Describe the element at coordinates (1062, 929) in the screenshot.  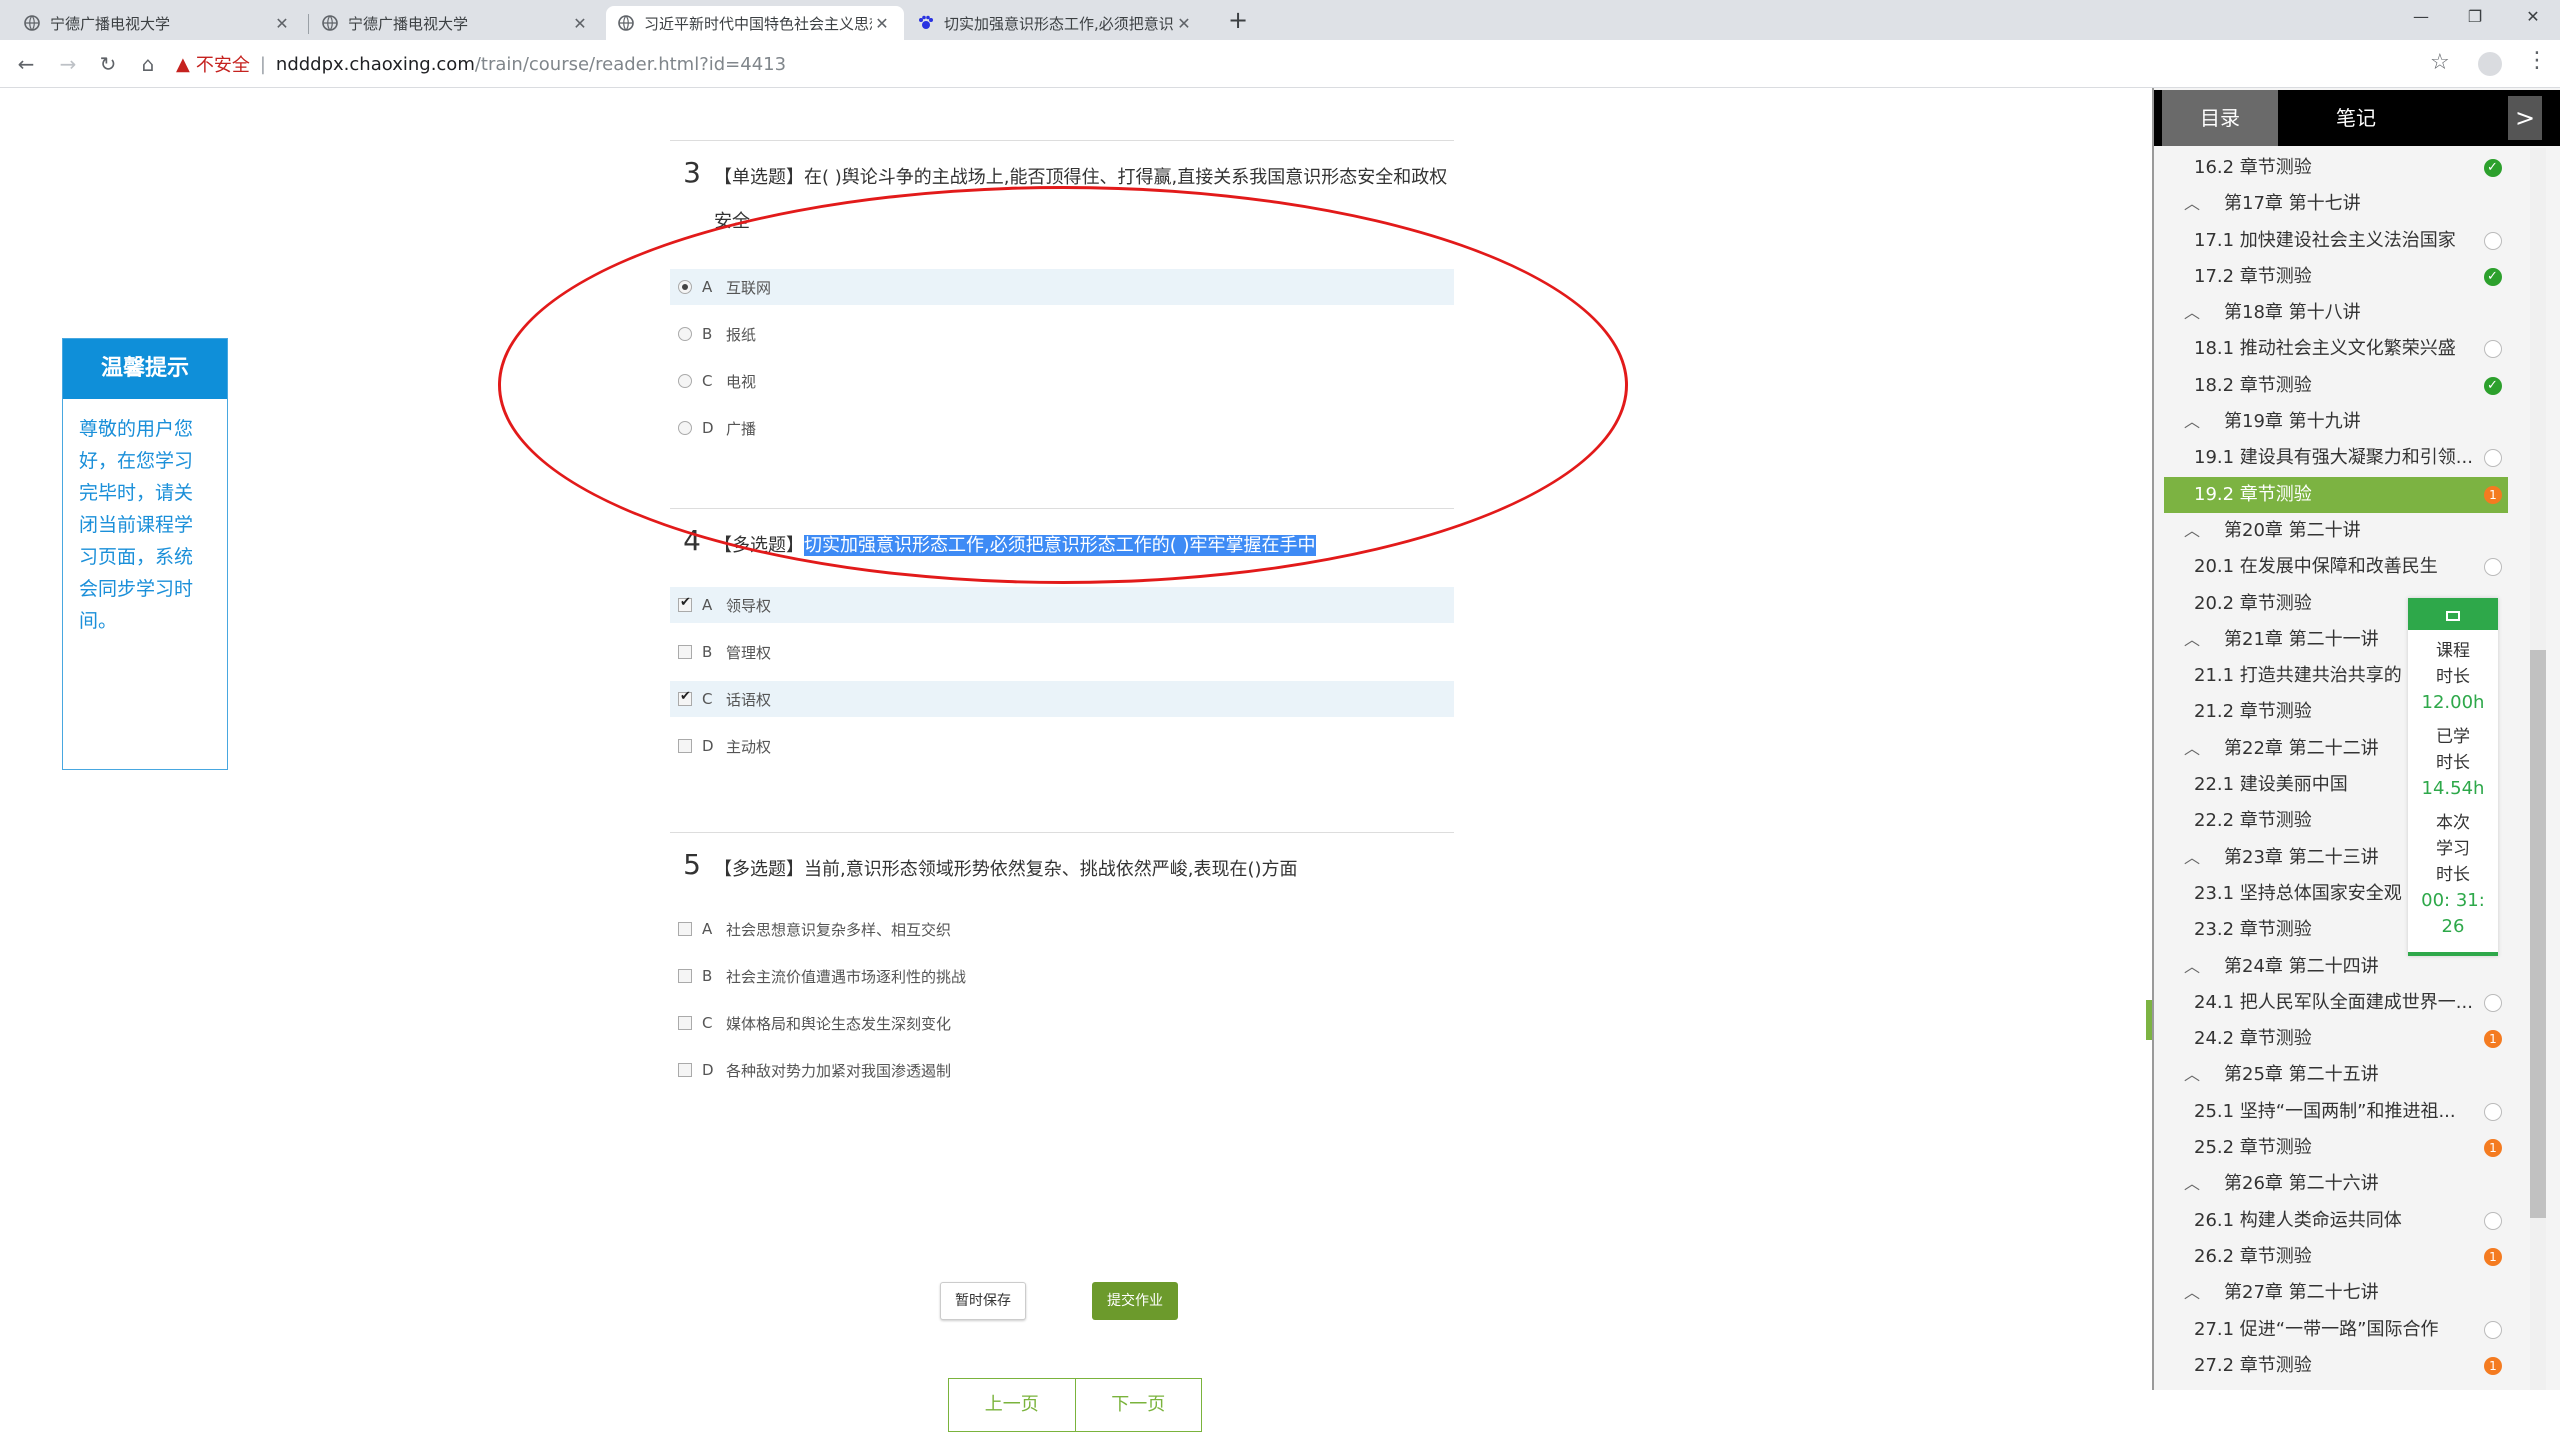
I see `option-a: A 社会思想意识复杂多样、相互交织` at that location.